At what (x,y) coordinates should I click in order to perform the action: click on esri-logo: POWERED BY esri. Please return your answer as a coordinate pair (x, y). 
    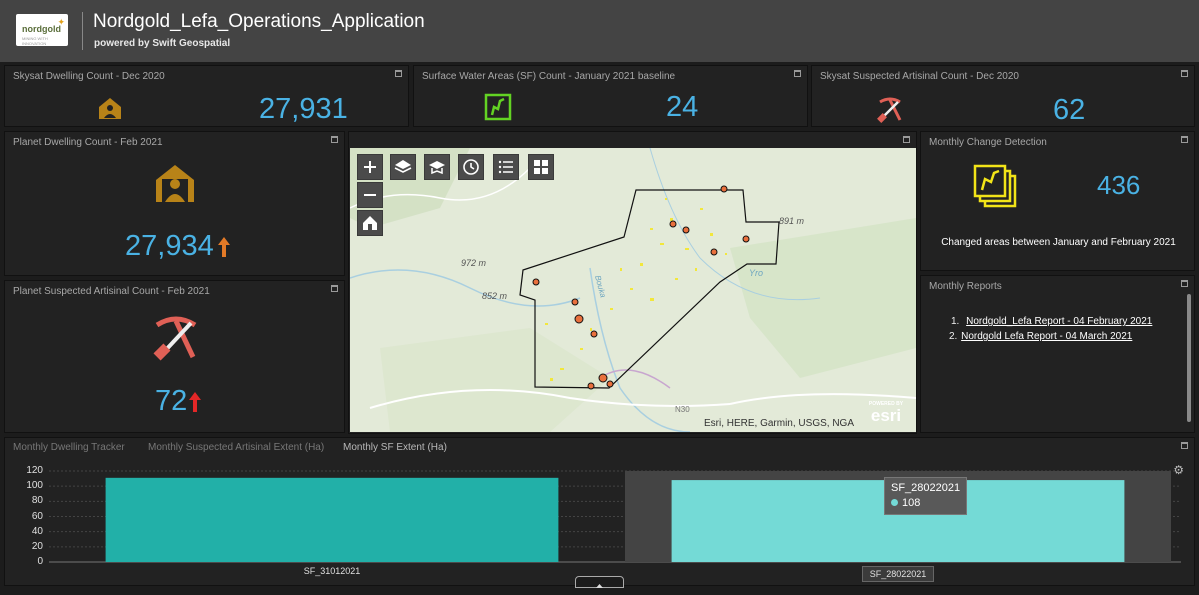
    Looking at the image, I should click on (886, 414).